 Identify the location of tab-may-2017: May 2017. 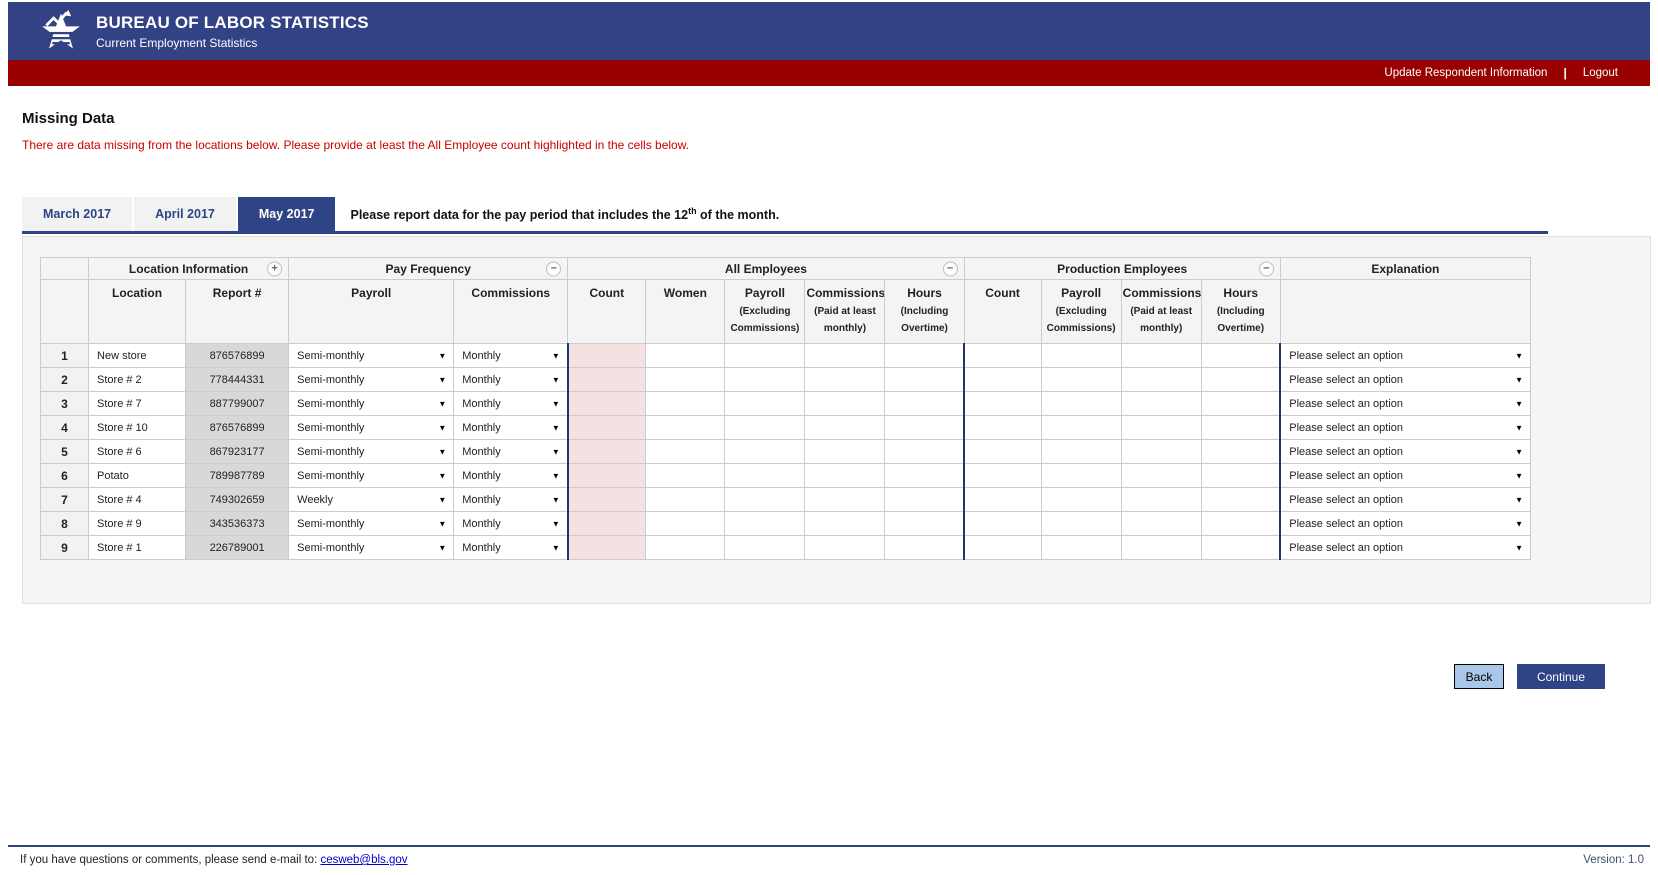
(286, 214).